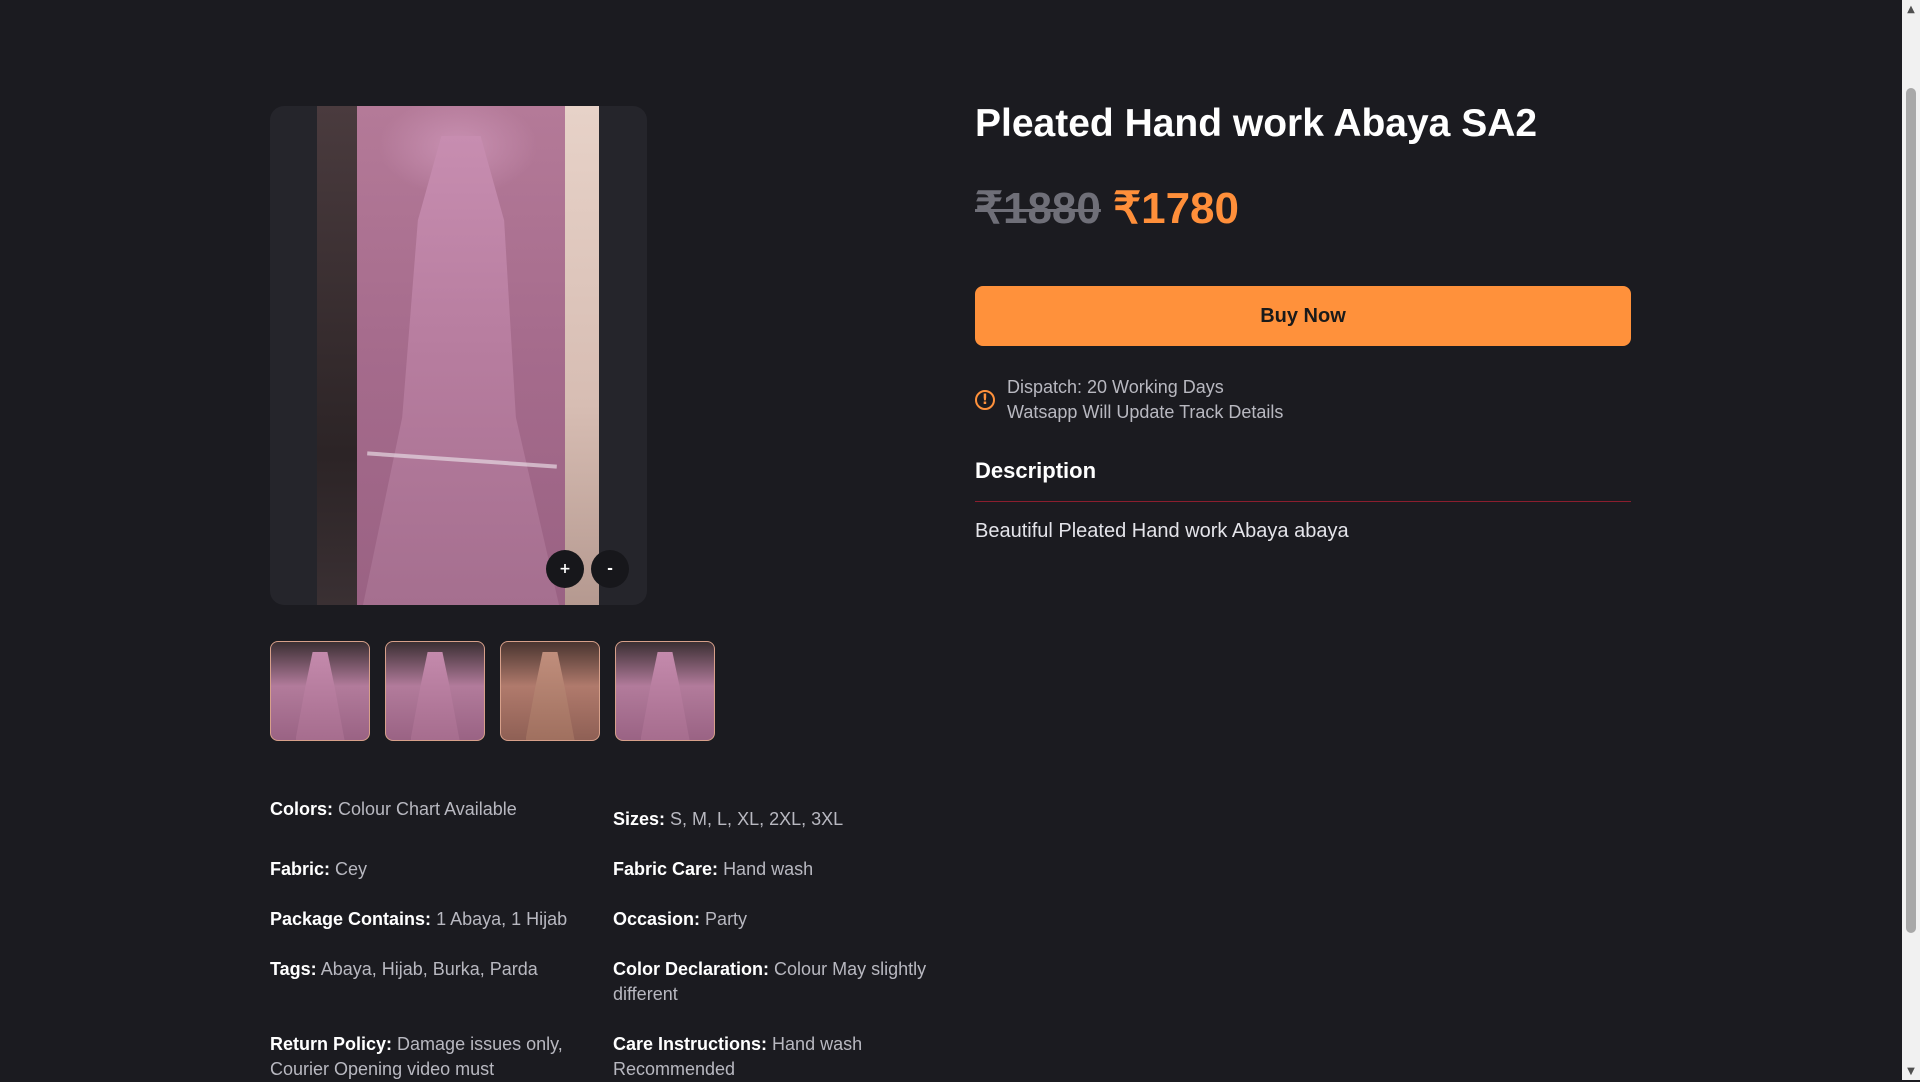 This screenshot has width=1920, height=1082. I want to click on zoom-in-button: +, so click(565, 569).